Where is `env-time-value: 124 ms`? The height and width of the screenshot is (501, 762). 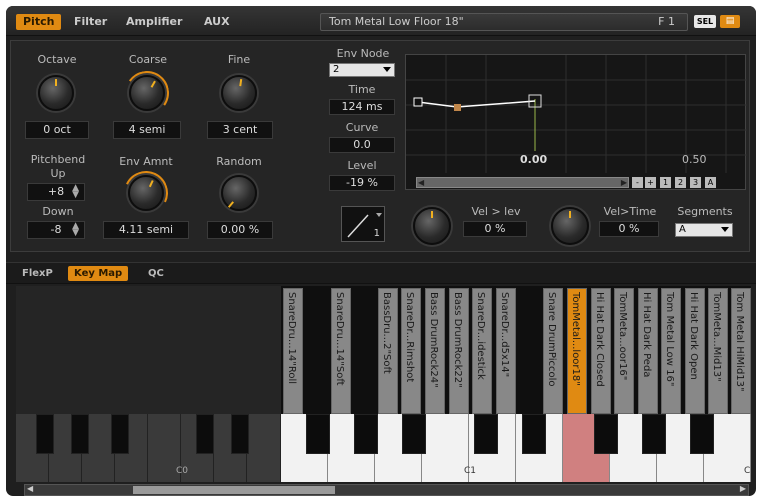
env-time-value: 124 ms is located at coordinates (362, 107).